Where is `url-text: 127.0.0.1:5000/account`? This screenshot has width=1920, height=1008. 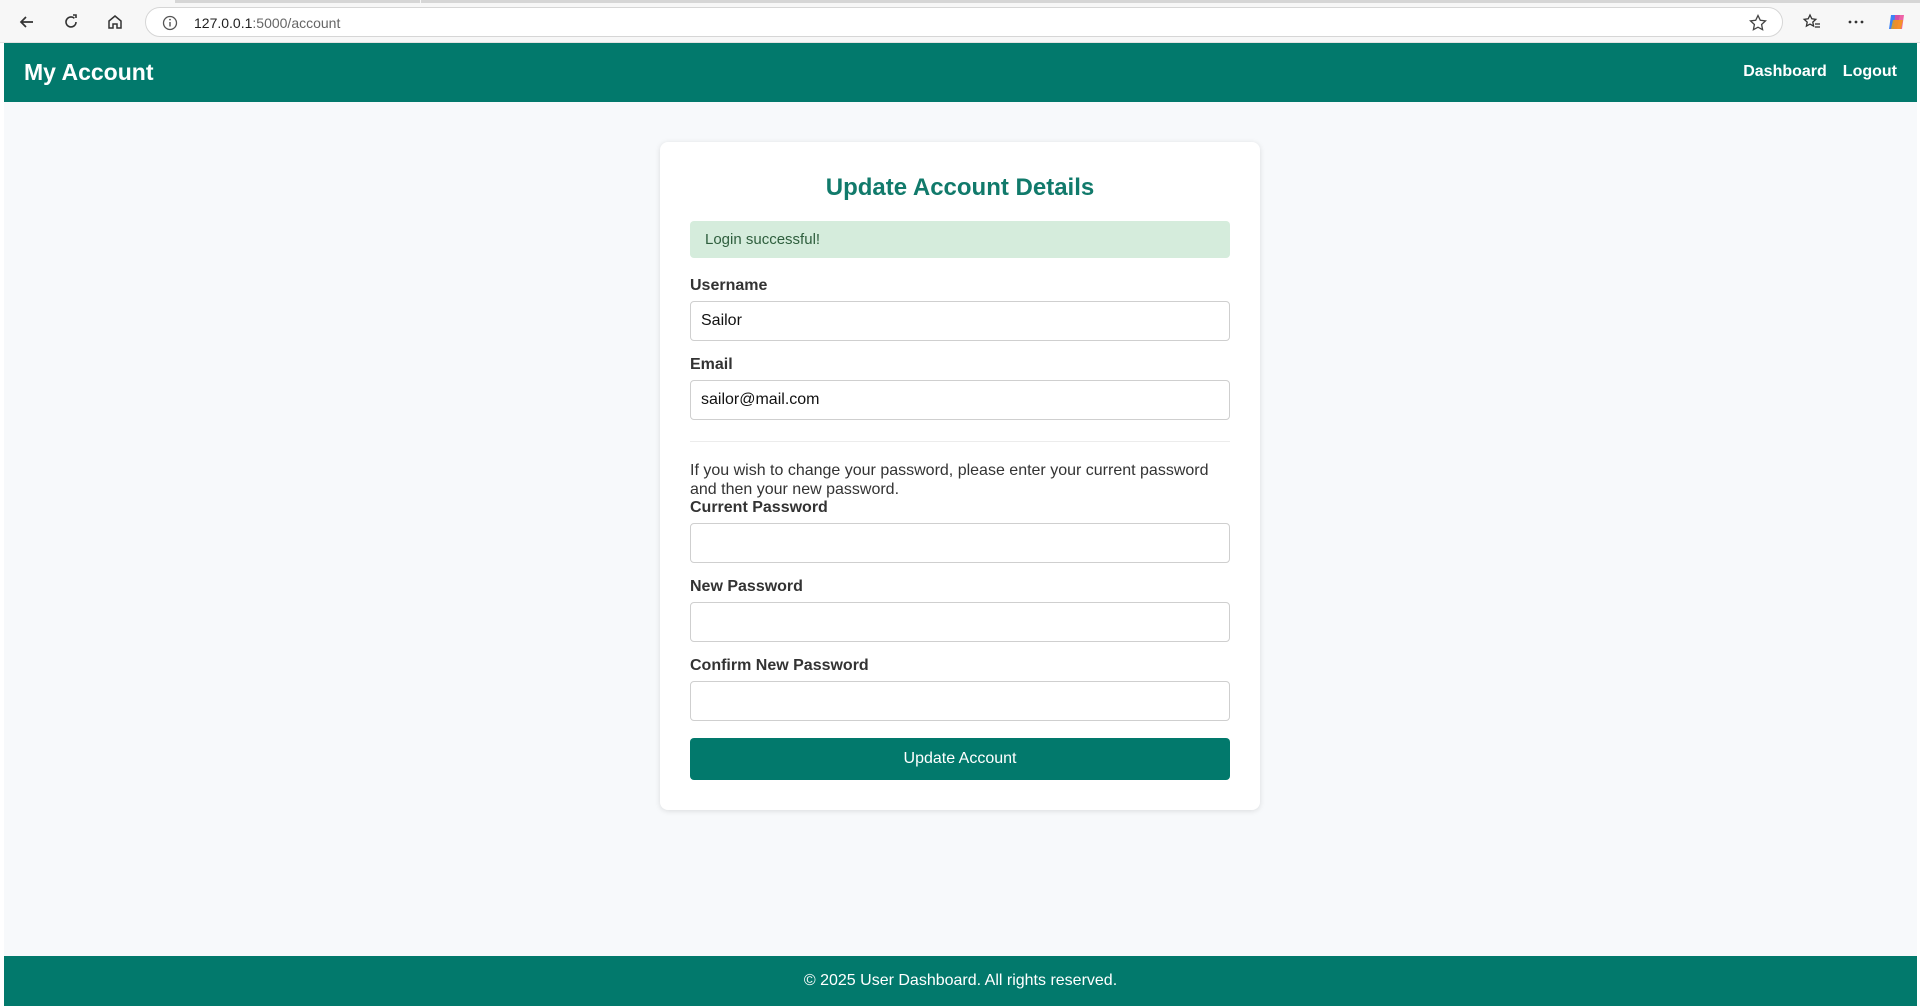
url-text: 127.0.0.1:5000/account is located at coordinates (267, 23).